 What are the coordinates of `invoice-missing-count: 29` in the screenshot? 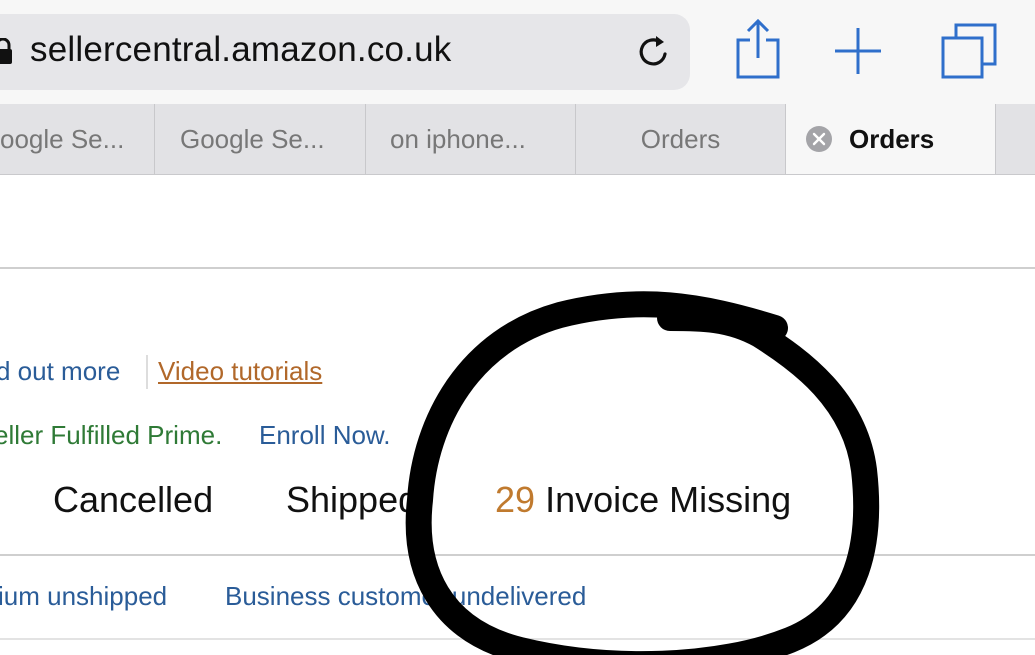 It's located at (515, 499).